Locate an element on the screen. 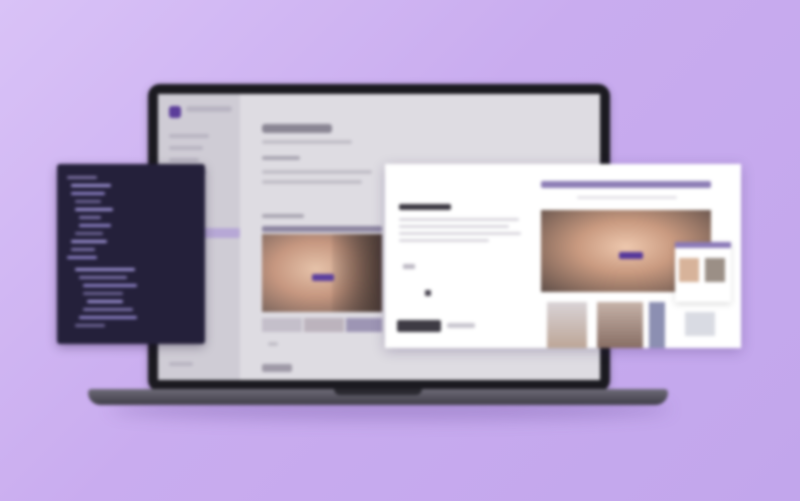  checkbox is located at coordinates (428, 293).